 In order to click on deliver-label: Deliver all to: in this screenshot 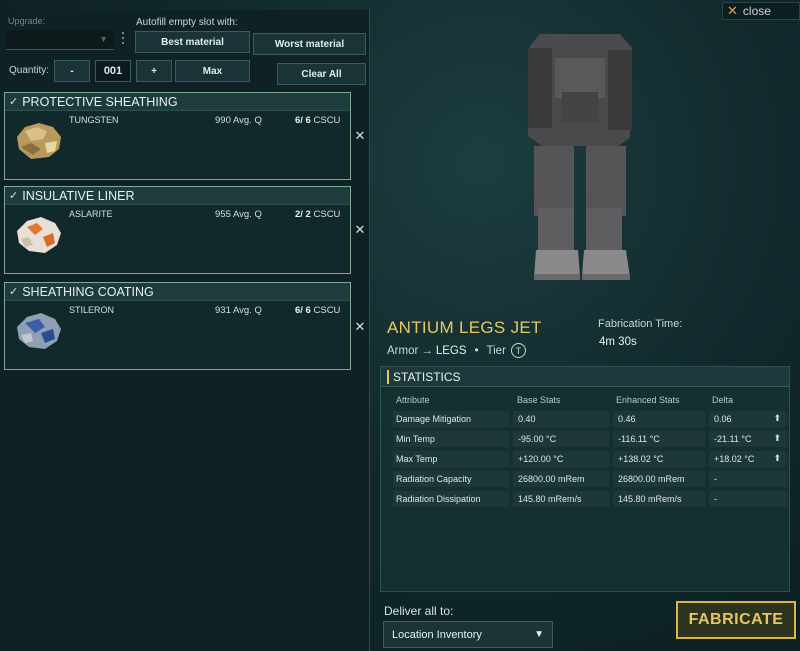, I will do `click(419, 611)`.